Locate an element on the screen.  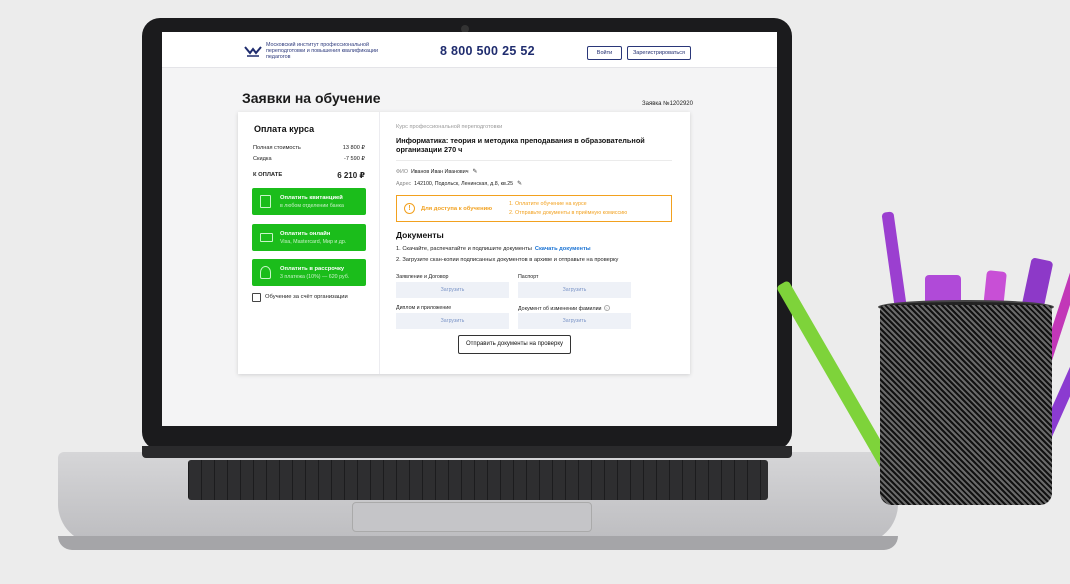
trackpad is located at coordinates (472, 517).